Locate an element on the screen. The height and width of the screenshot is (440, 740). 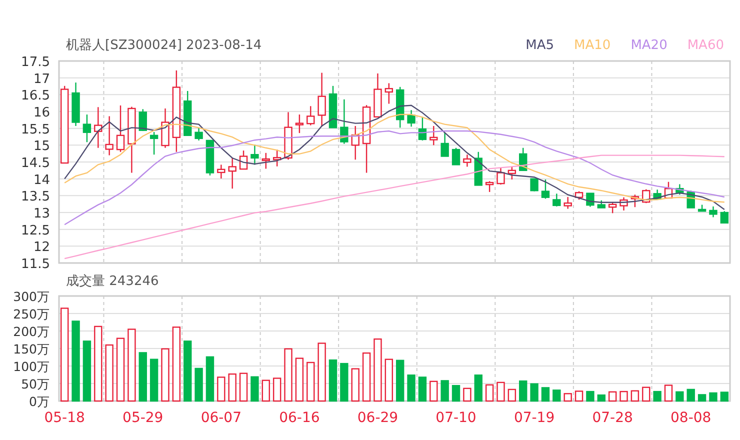
axis-label: 12.5 is located at coordinates (35, 230).